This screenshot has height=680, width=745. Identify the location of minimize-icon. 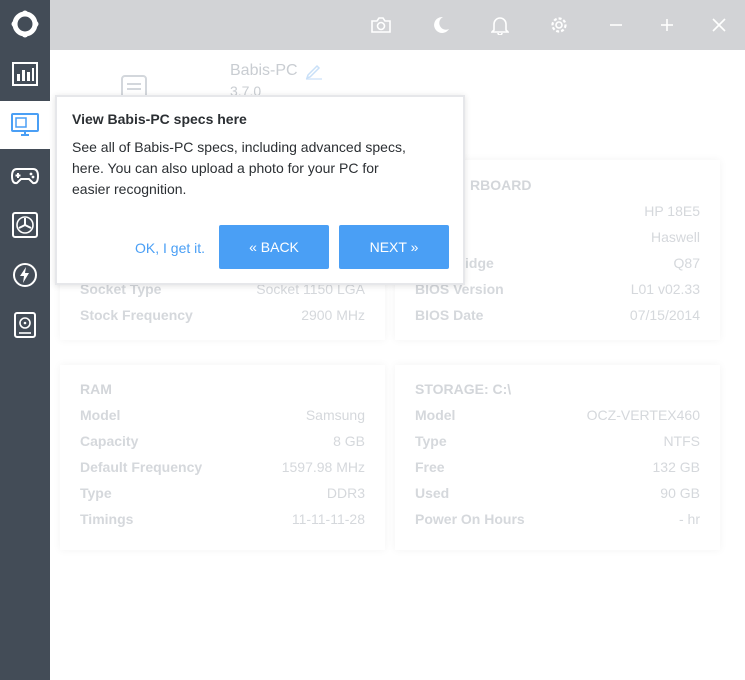
(616, 25).